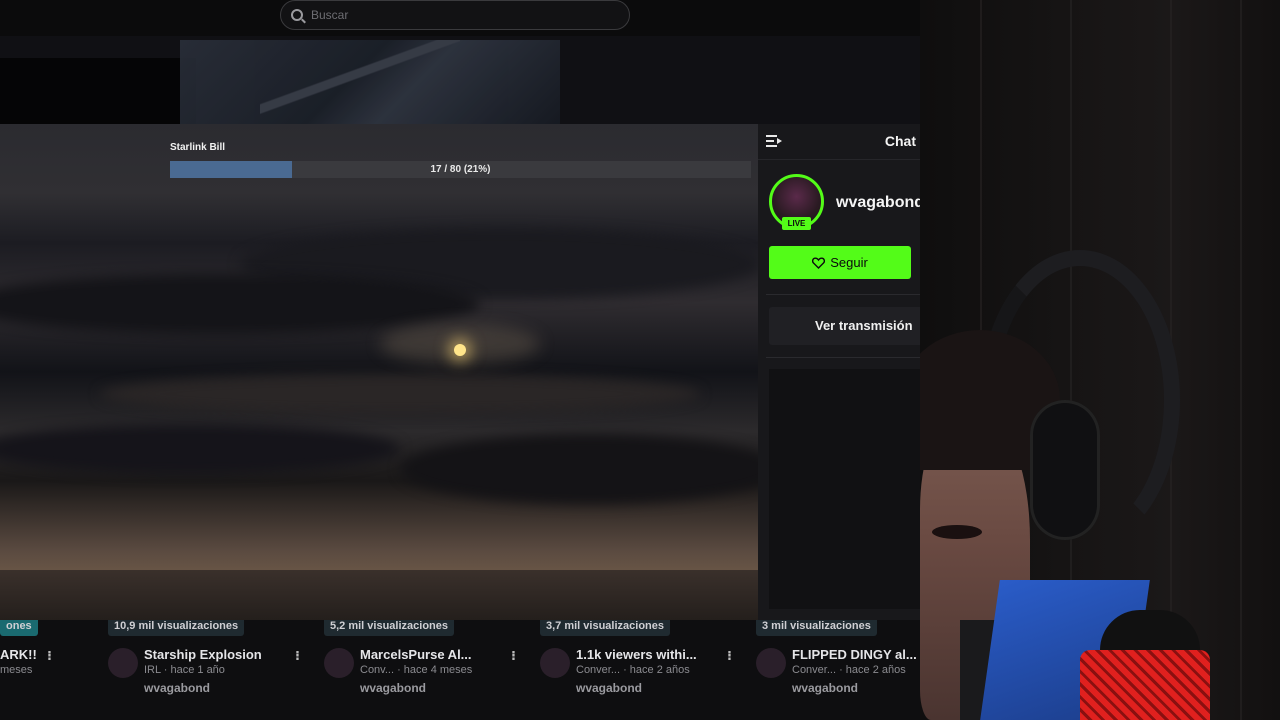 The height and width of the screenshot is (720, 1280). I want to click on video-meta: meses, so click(16, 670).